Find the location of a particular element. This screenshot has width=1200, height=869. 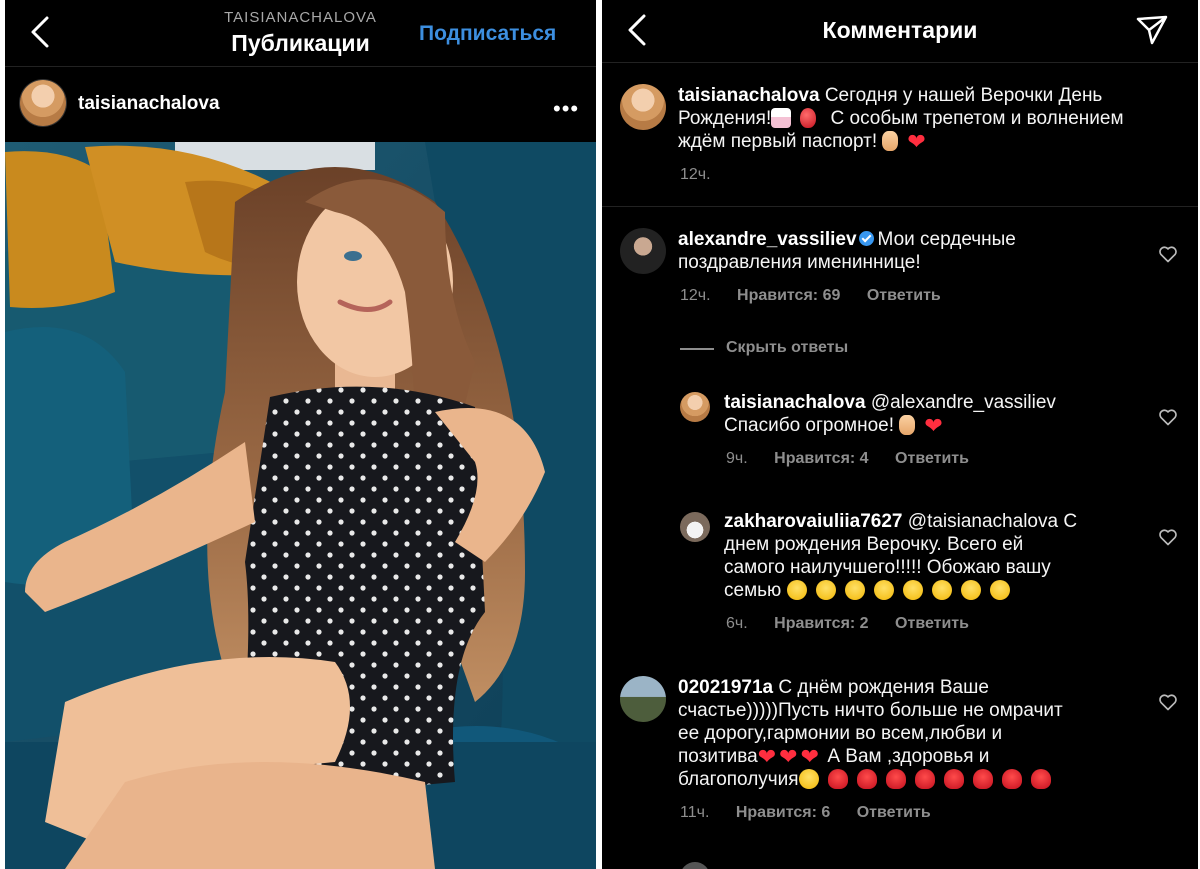

comment-username: alexandre_vassiliev is located at coordinates (767, 239).